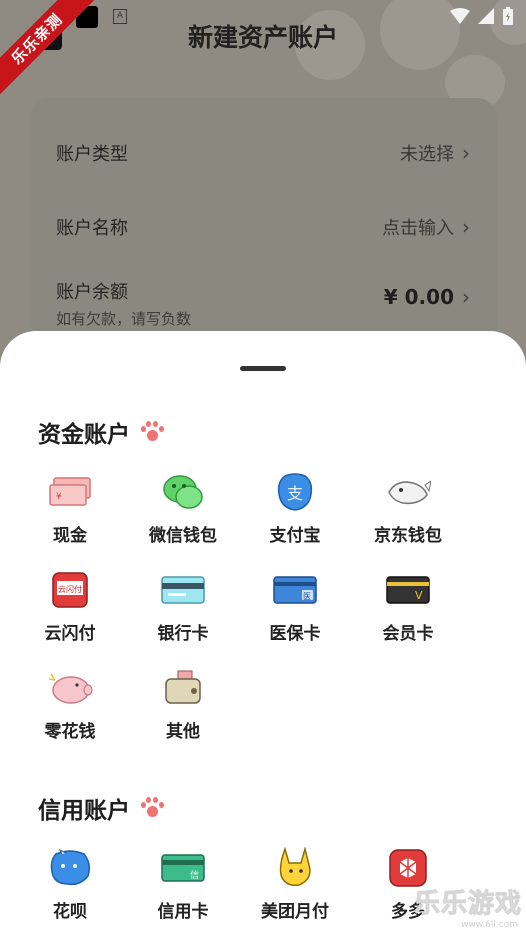 The height and width of the screenshot is (936, 526). I want to click on account-balance-row: 账户余额 如有欠款，请写负数 ¥ 0.00 ›, so click(263, 303).